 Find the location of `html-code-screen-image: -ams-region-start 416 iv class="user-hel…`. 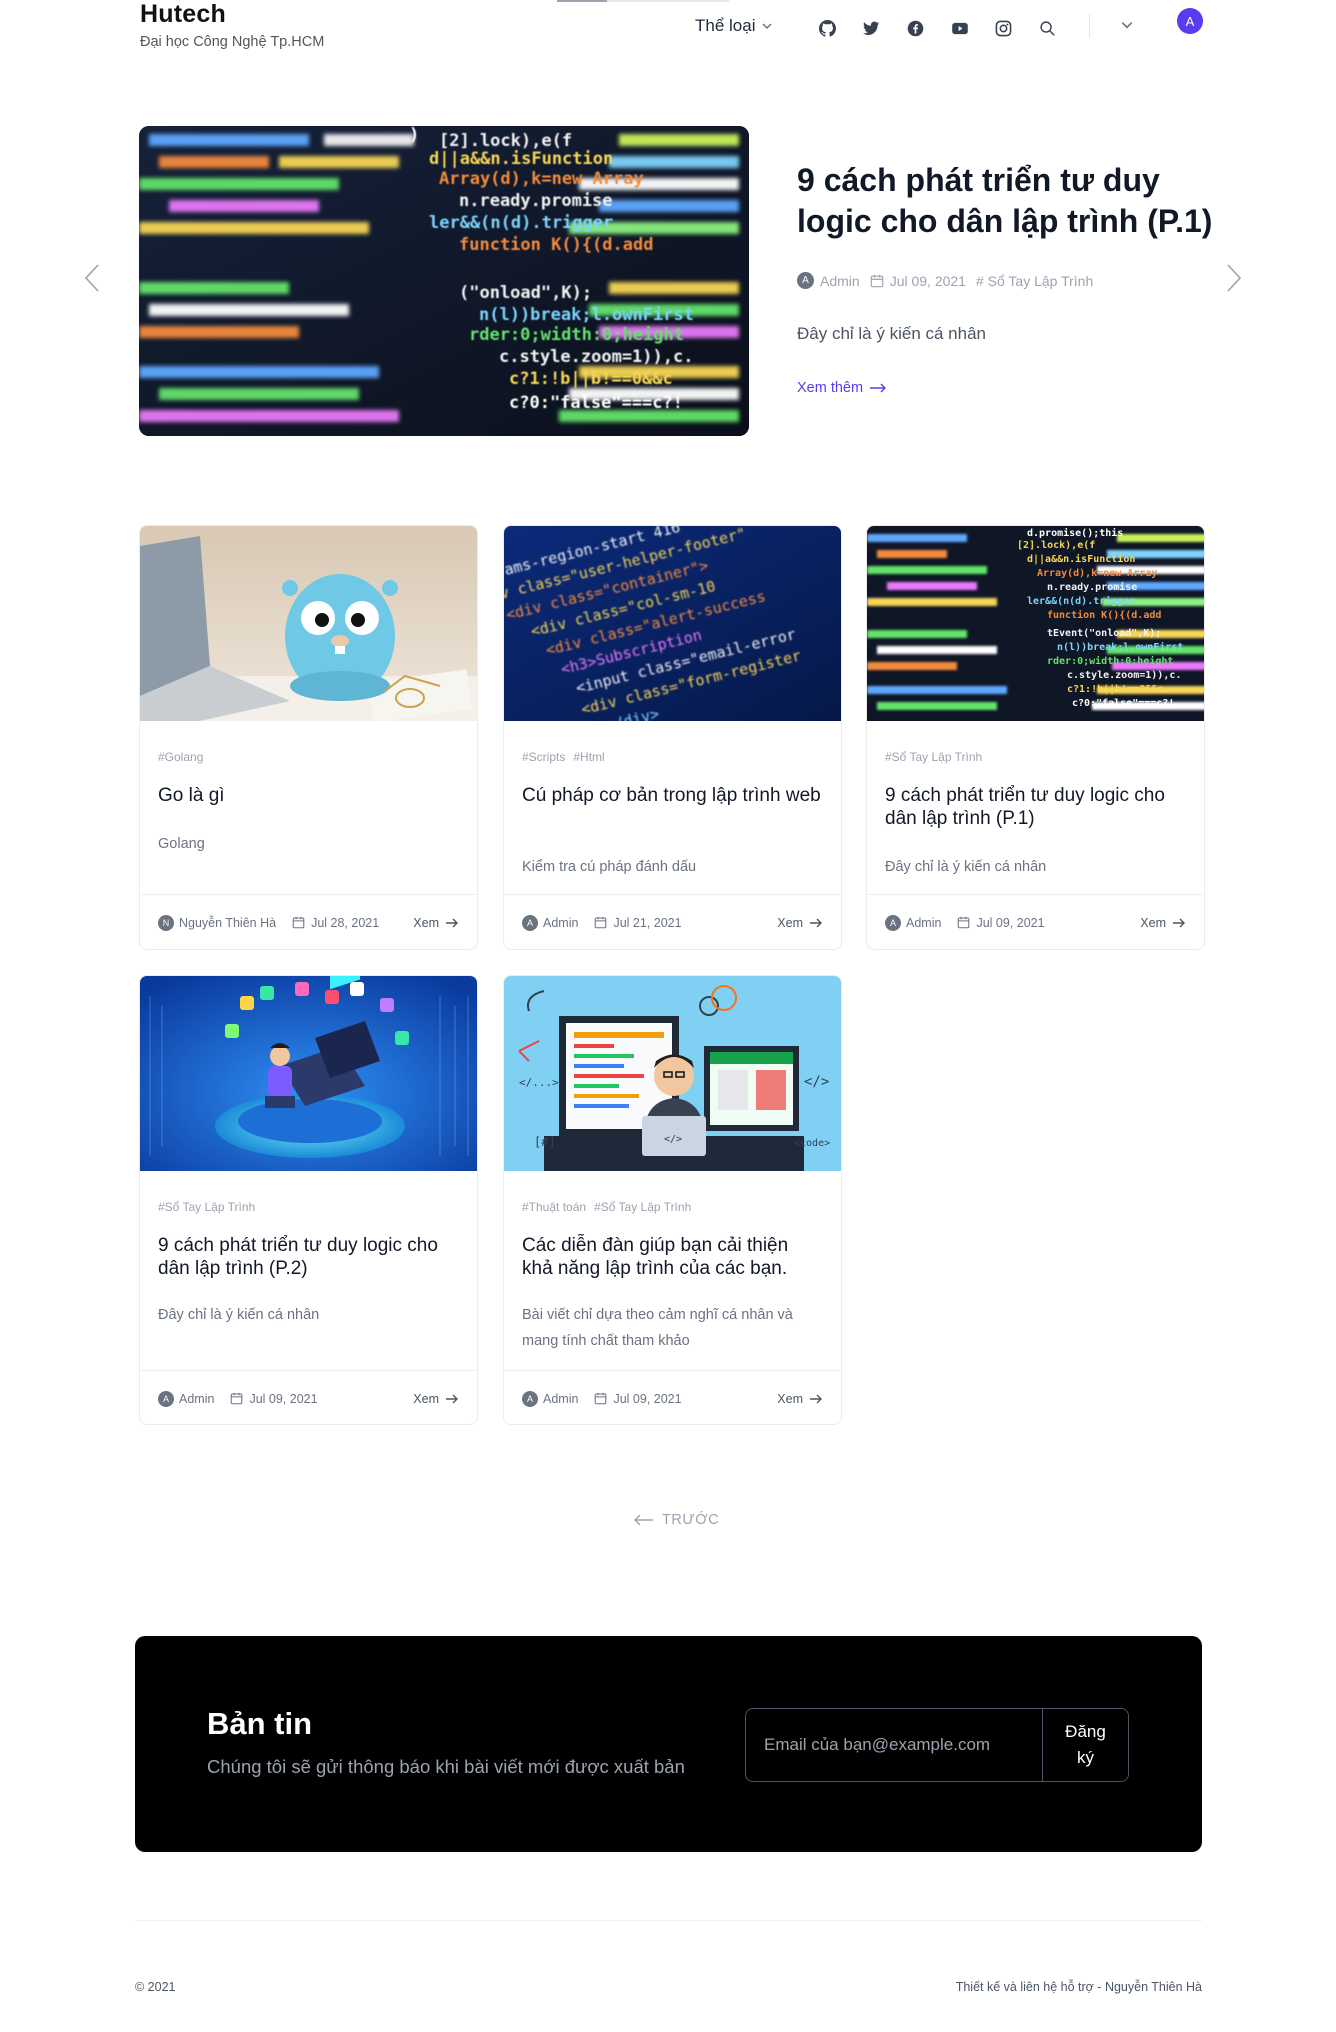

html-code-screen-image: -ams-region-start 416 iv class="user-hel… is located at coordinates (672, 623).